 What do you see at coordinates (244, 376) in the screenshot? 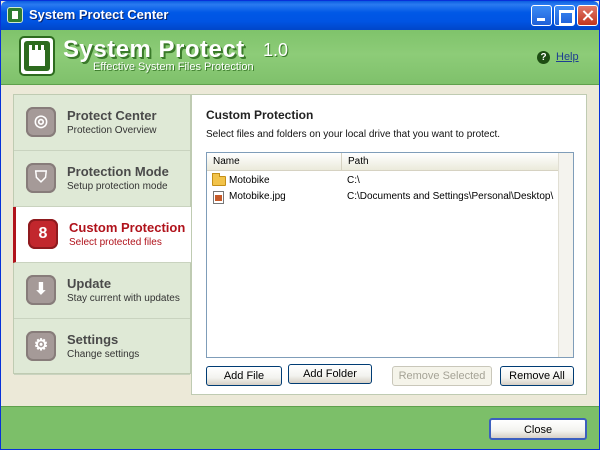
I see `add-file-button: Add File` at bounding box center [244, 376].